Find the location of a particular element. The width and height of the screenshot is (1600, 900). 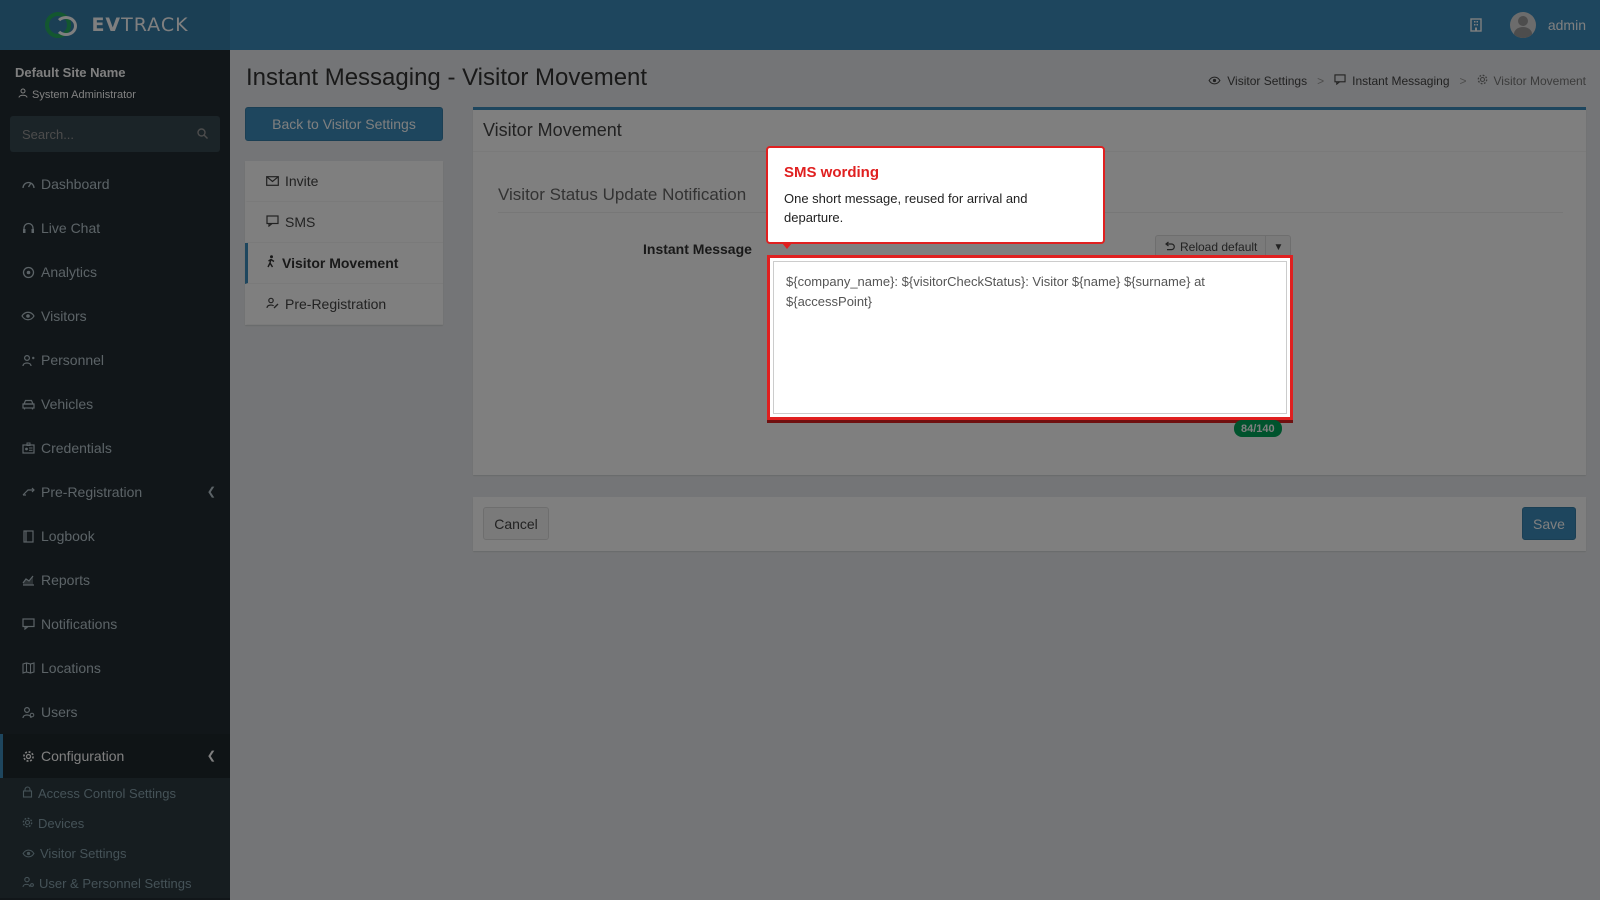

sidebar-item-credentials: Credentials is located at coordinates (115, 448).